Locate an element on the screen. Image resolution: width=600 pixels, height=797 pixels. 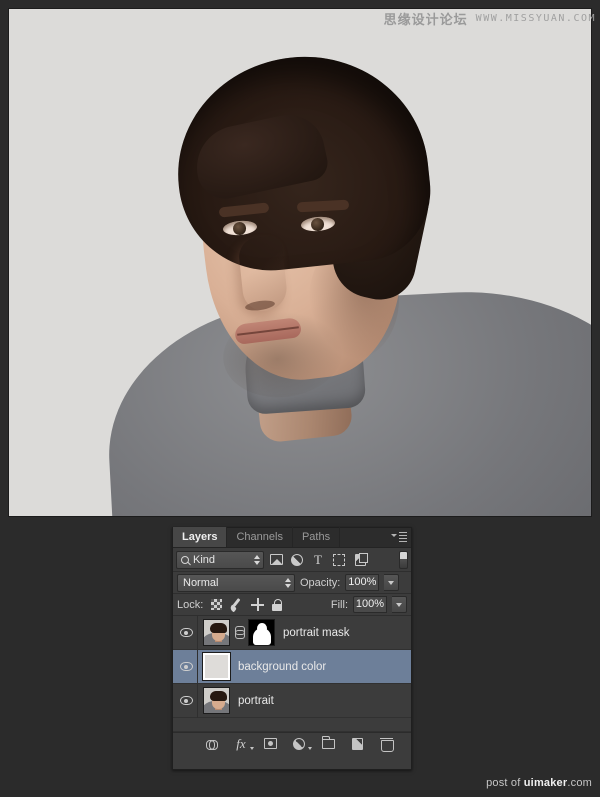
lock-all-icon is located at coordinates (277, 604).